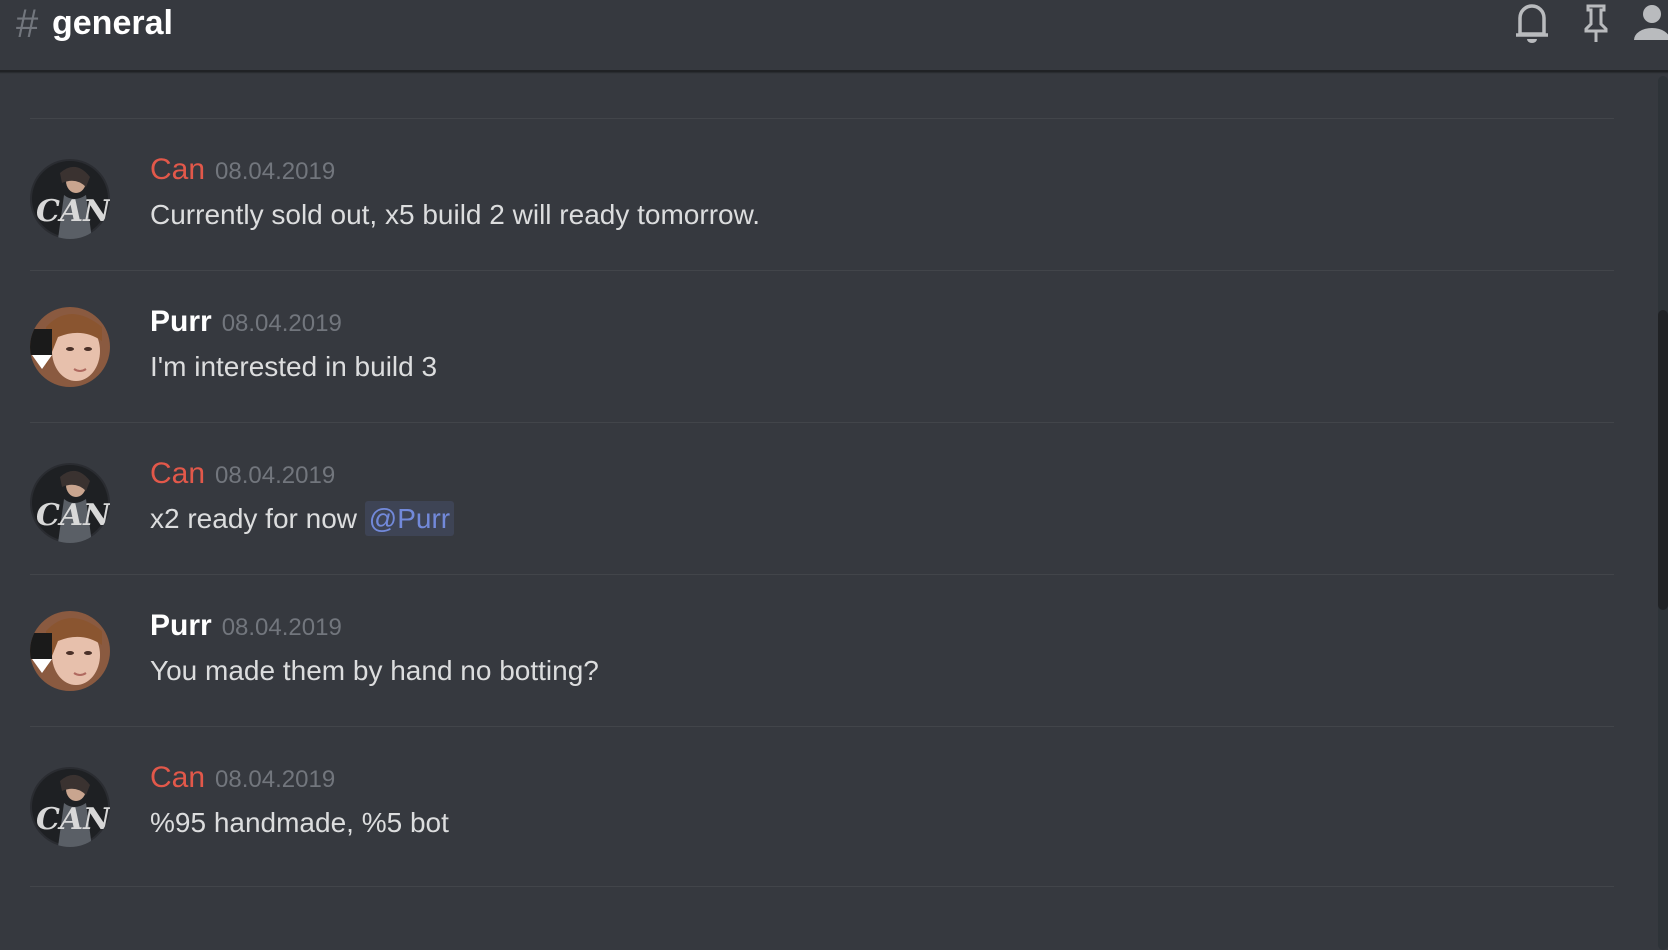  Describe the element at coordinates (294, 366) in the screenshot. I see `message-text: I'm interested in build 3` at that location.